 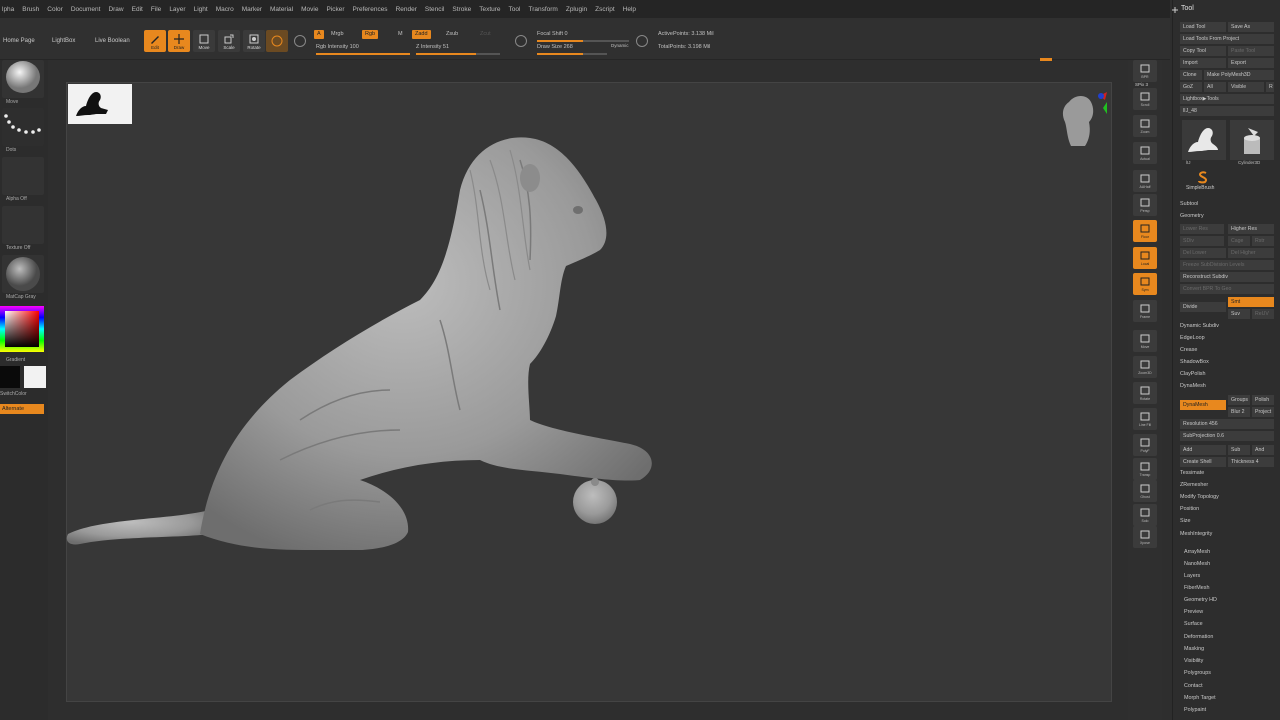 What do you see at coordinates (1145, 367) in the screenshot?
I see `right-tray-zoom3d-button: Zoom3D` at bounding box center [1145, 367].